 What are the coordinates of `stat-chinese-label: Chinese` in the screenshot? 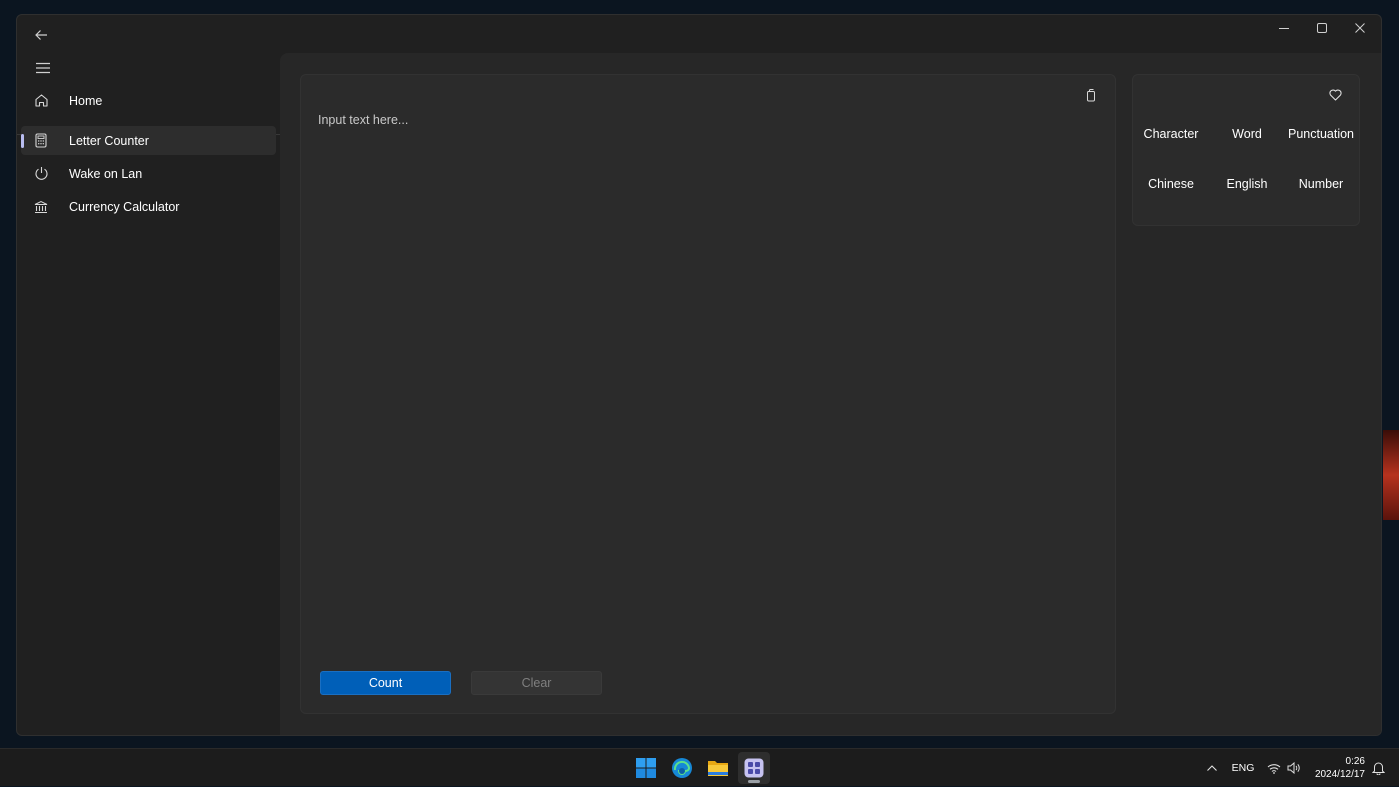 It's located at (1171, 184).